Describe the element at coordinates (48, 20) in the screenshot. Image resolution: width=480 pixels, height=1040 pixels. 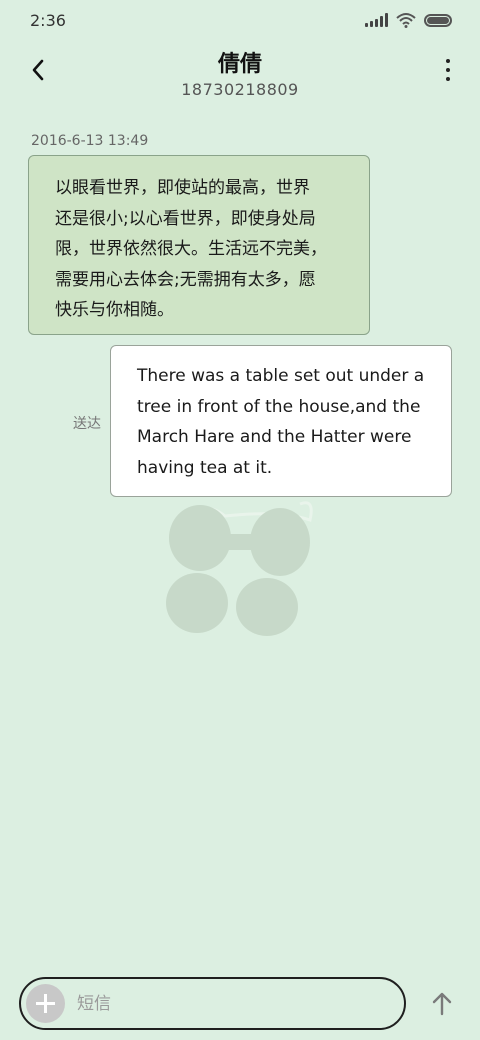
I see `status-time: 2:36` at that location.